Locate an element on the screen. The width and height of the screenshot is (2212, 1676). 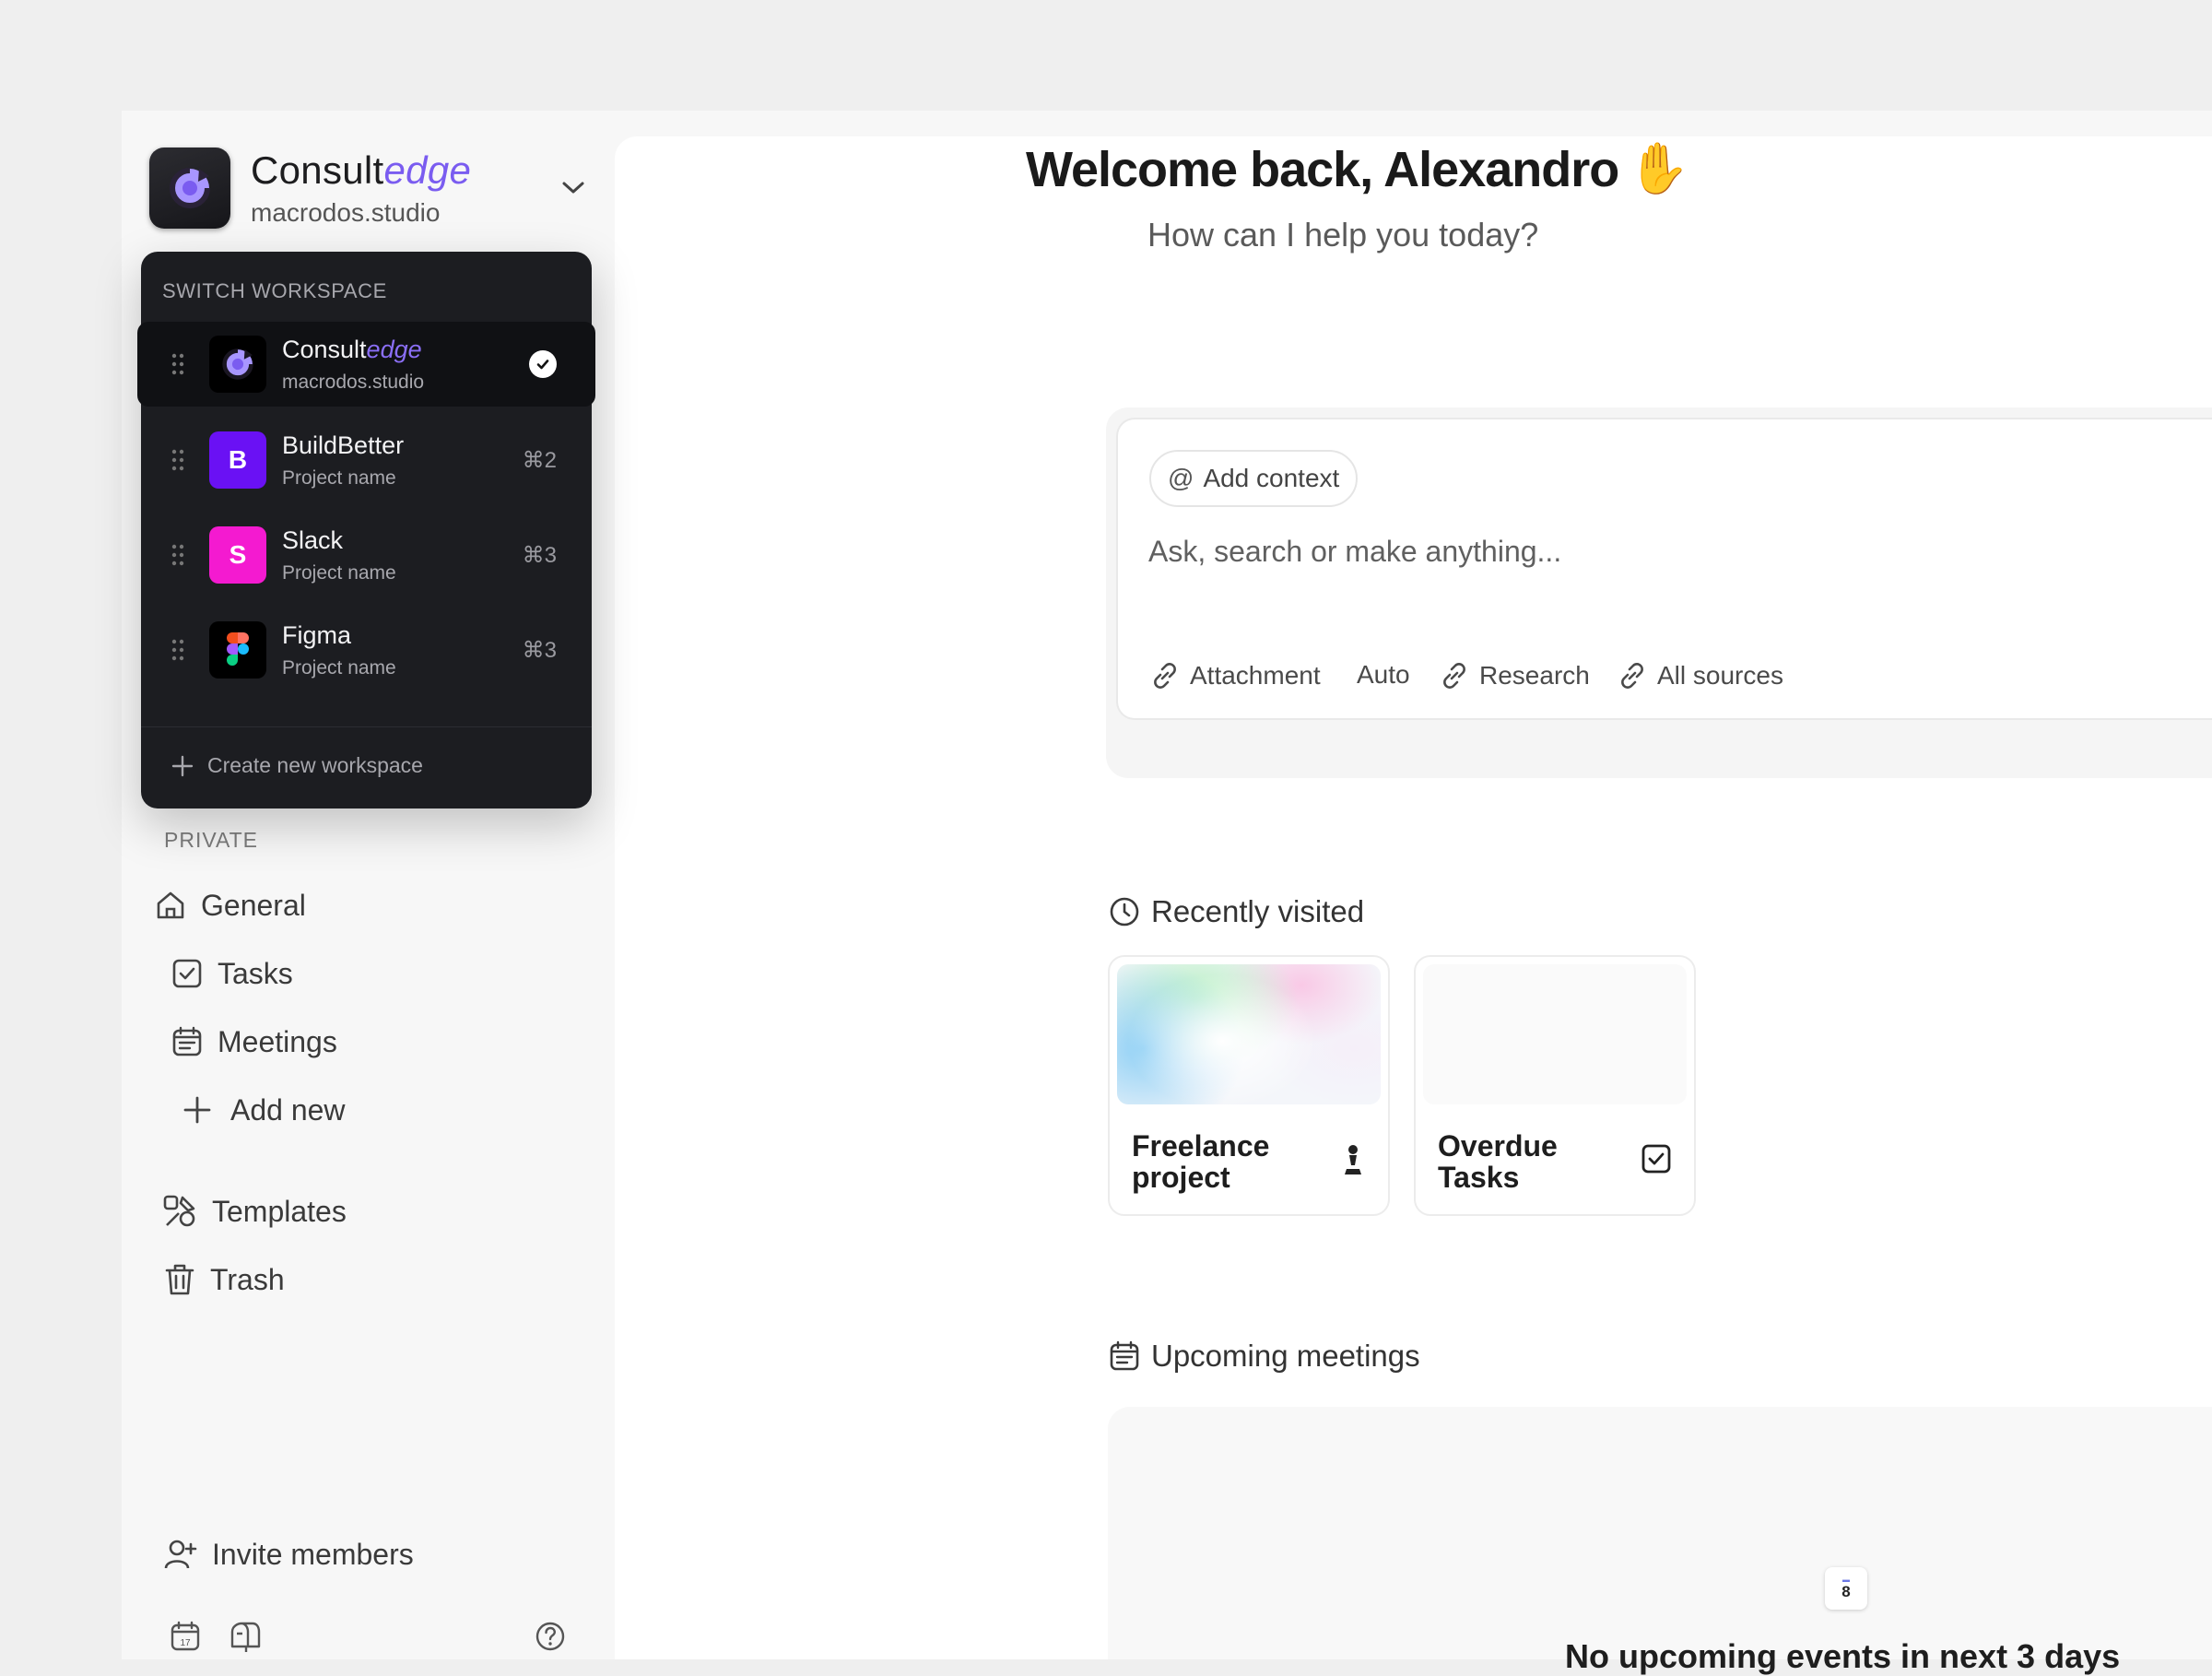
sidebar-item-label: Tasks is located at coordinates (255, 973).